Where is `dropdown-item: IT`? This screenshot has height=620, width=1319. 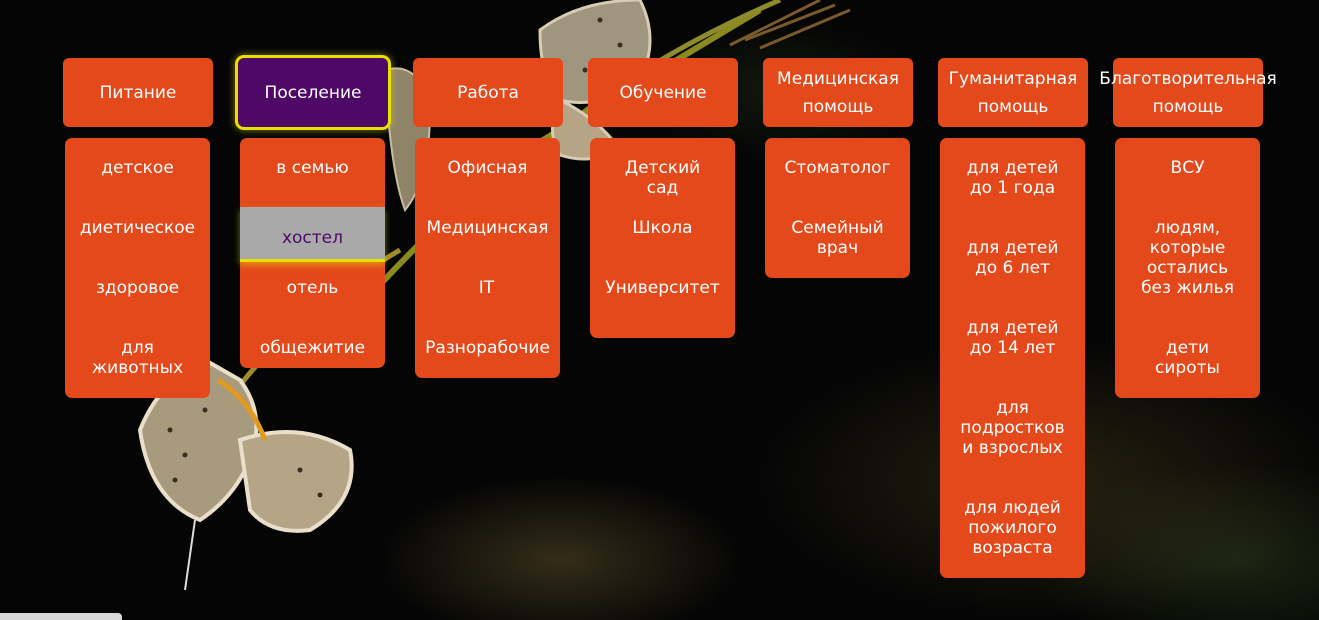 dropdown-item: IT is located at coordinates (487, 308).